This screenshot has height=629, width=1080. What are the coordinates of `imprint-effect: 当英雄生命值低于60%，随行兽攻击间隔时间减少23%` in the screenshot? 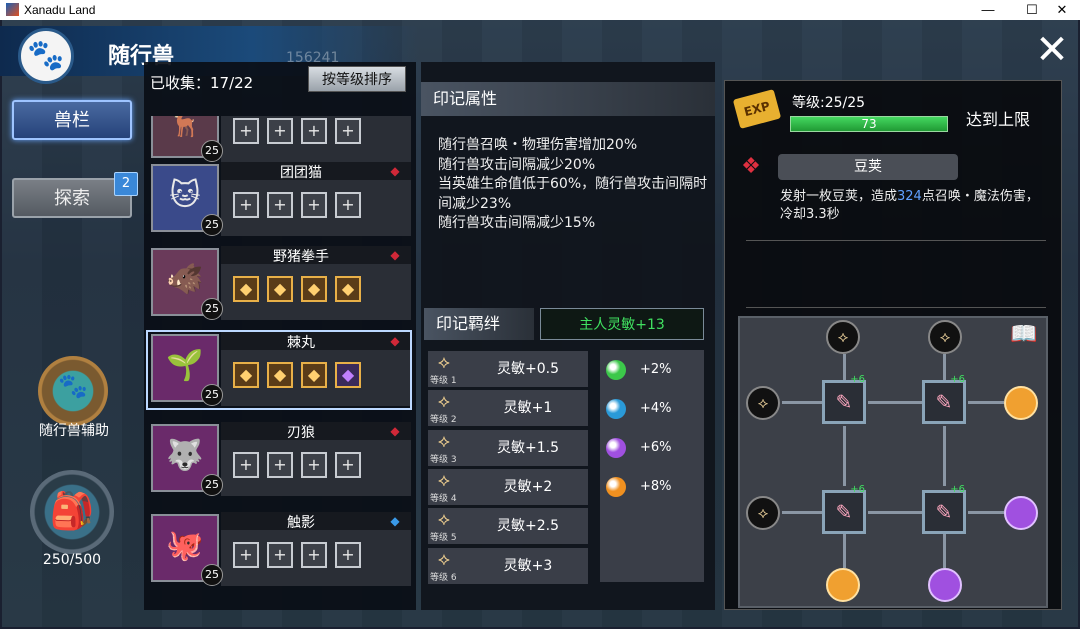 It's located at (573, 194).